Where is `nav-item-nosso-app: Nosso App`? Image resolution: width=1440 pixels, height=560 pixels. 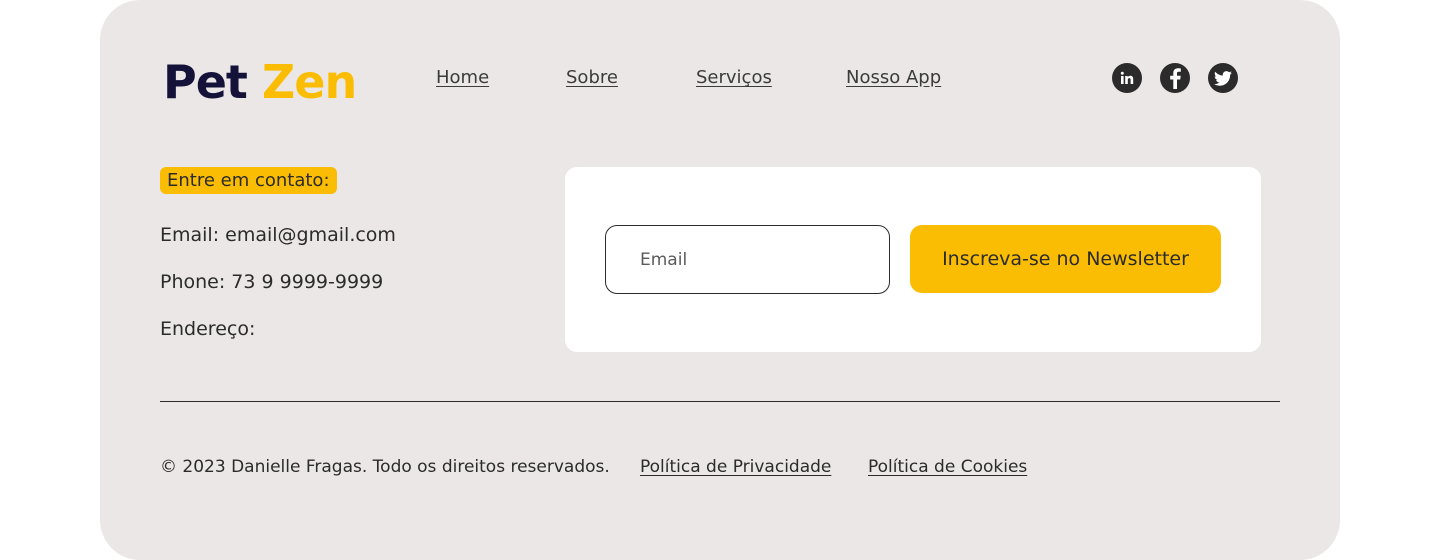 nav-item-nosso-app: Nosso App is located at coordinates (893, 78).